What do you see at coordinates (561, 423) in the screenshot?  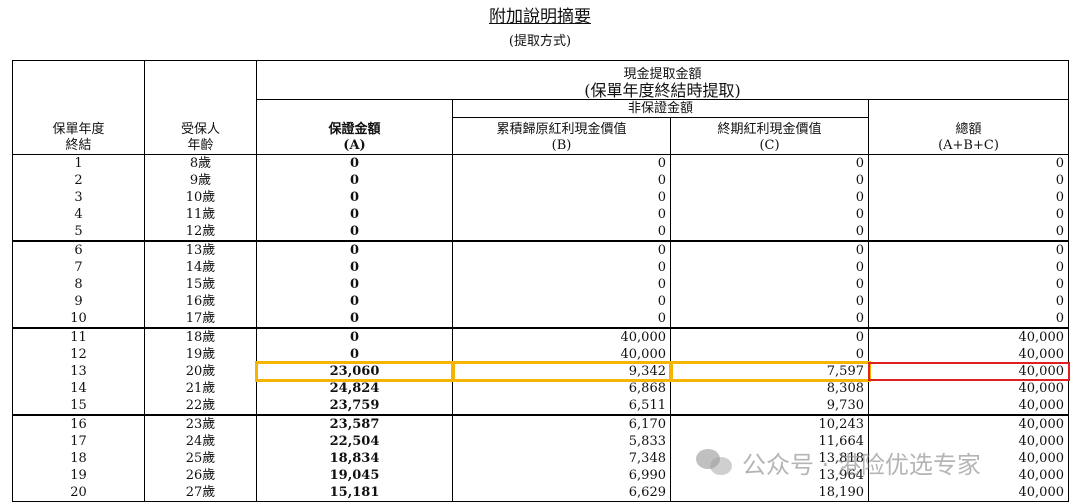 I see `cell-reversionary-bonus: 6,170` at bounding box center [561, 423].